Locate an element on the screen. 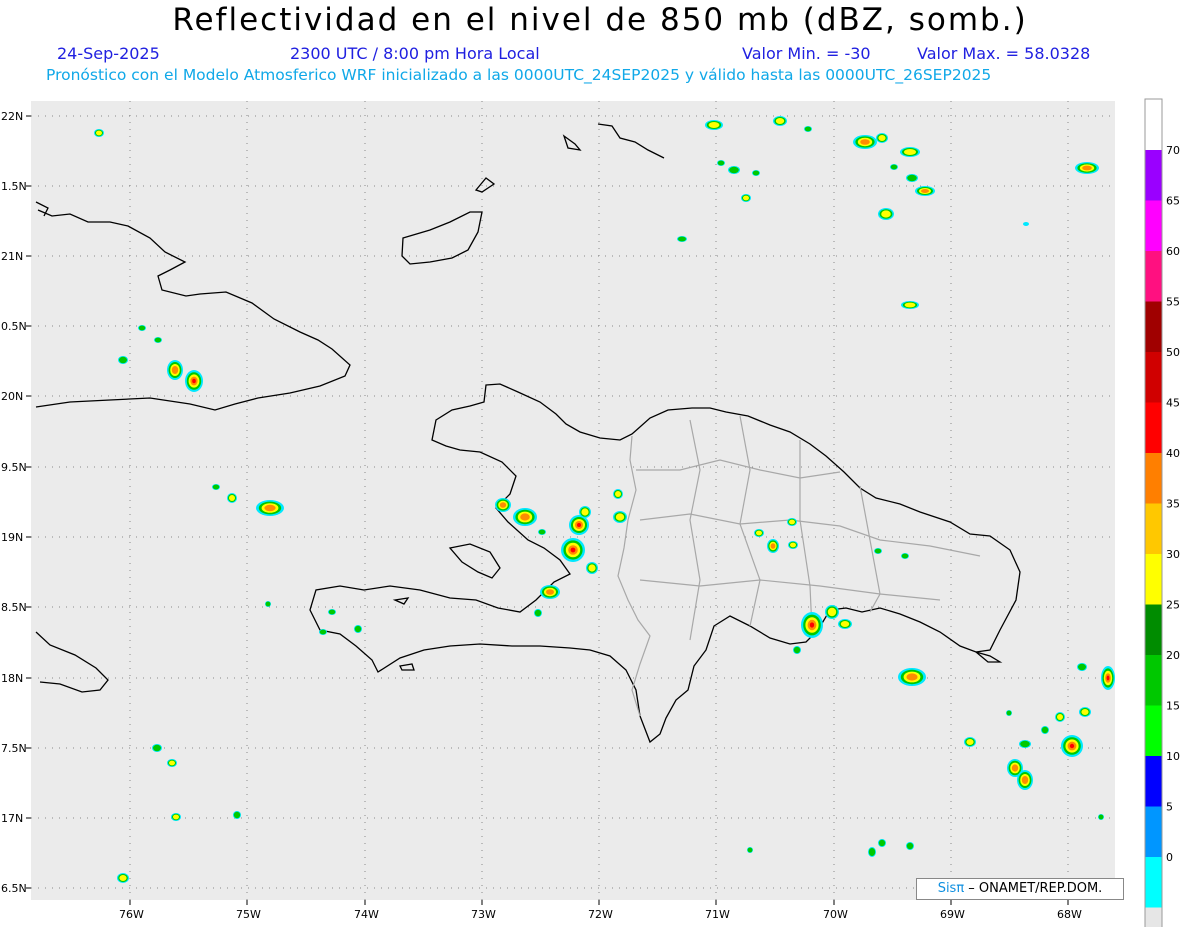 The height and width of the screenshot is (927, 1200). colorbar-label: 5 is located at coordinates (1169, 807).